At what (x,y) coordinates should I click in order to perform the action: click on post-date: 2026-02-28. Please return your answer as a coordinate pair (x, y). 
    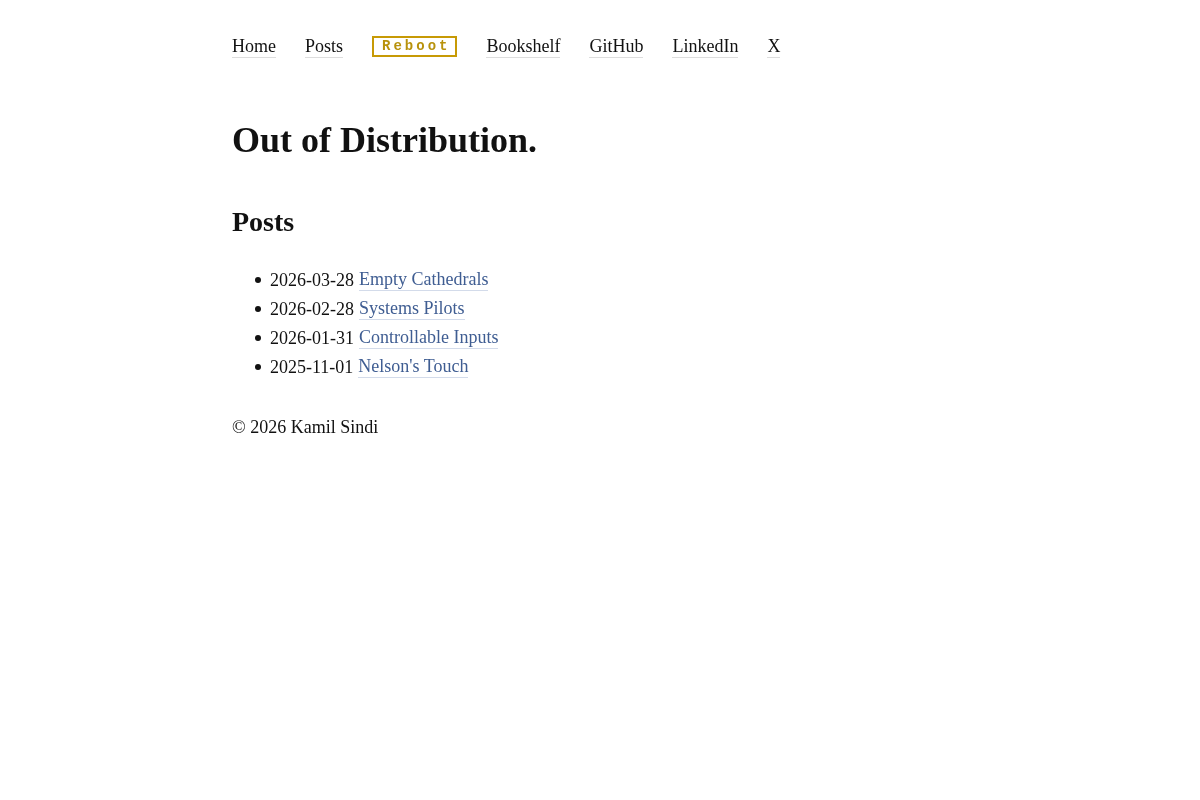
    Looking at the image, I should click on (312, 308).